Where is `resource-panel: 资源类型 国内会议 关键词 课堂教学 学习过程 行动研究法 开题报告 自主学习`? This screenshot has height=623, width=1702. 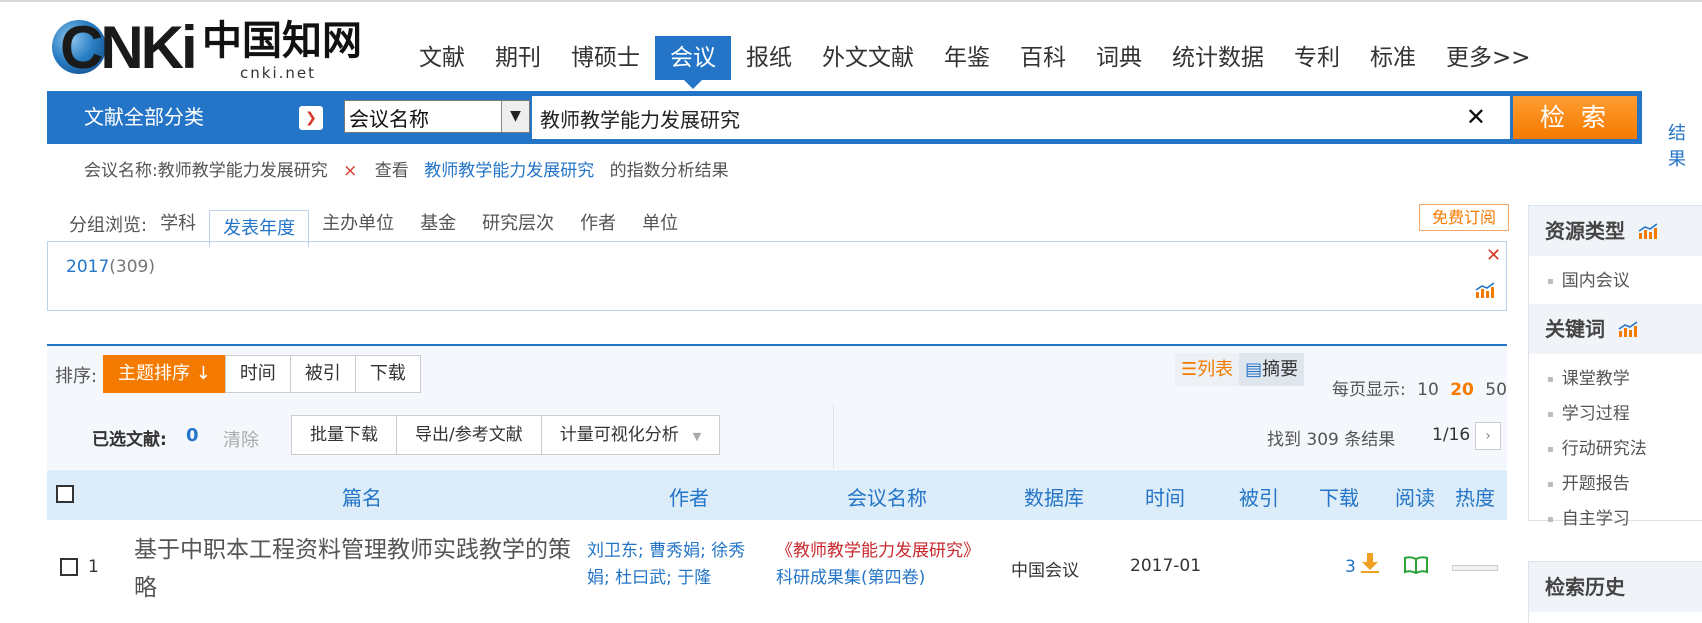
resource-panel: 资源类型 国内会议 关键词 课堂教学 学习过程 行动研究法 开题报告 自主学习 is located at coordinates (1615, 367).